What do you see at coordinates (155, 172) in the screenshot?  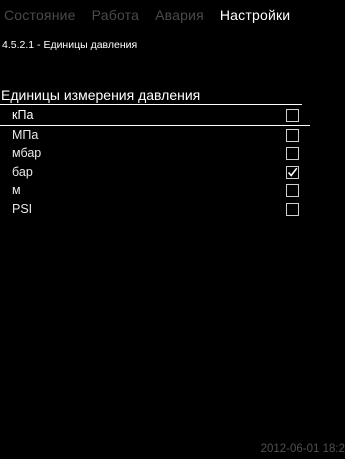 I see `option-row-bar: бар` at bounding box center [155, 172].